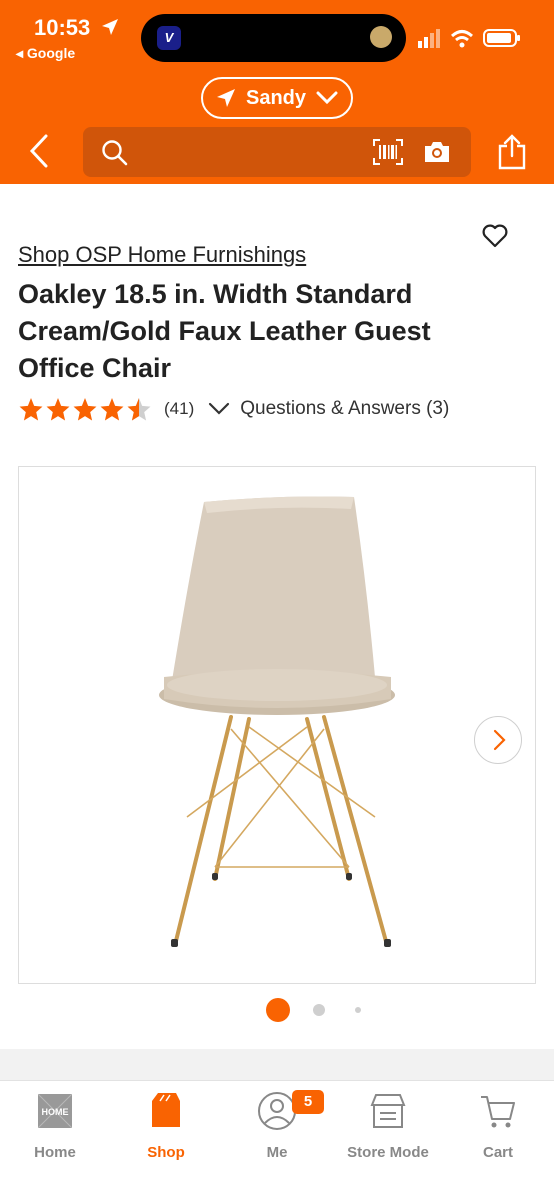  Describe the element at coordinates (437, 152) in the screenshot. I see `camera-icon` at that location.